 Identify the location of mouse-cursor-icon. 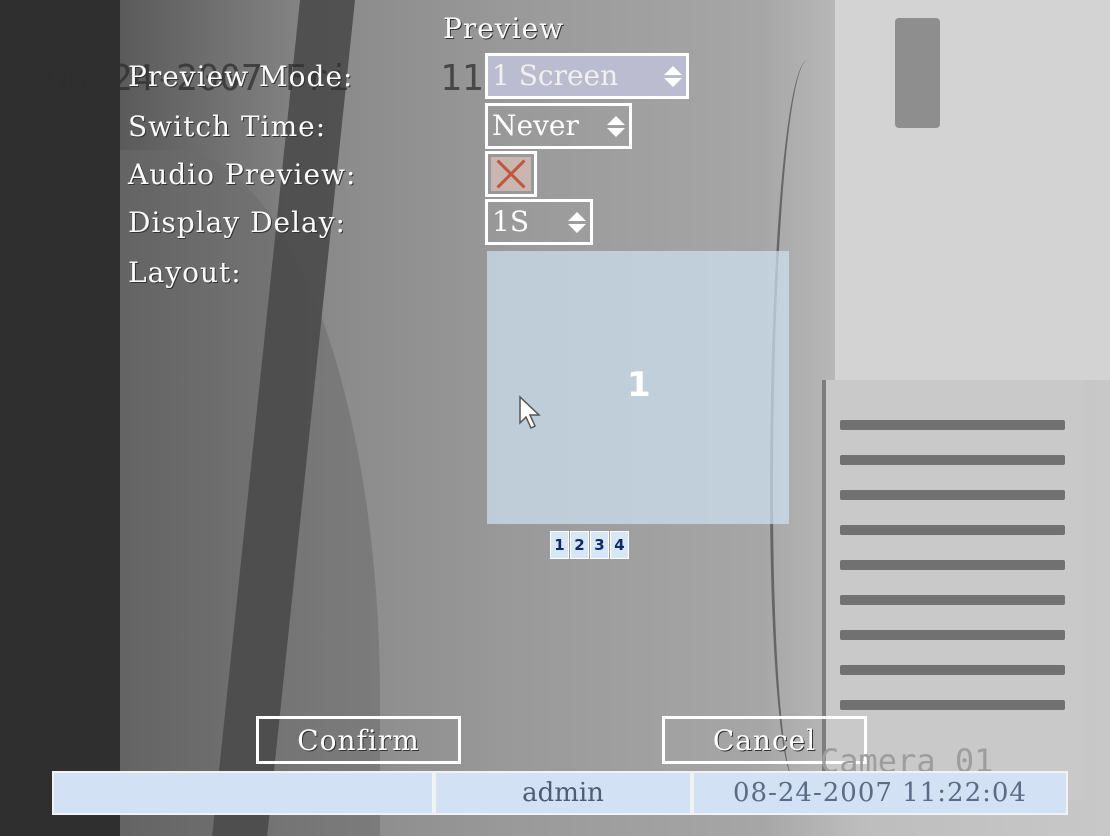
(530, 412).